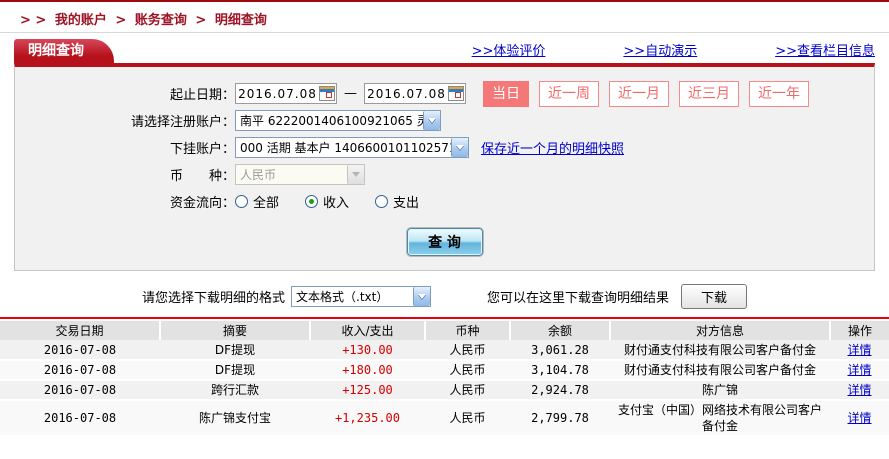 The image size is (889, 459). Describe the element at coordinates (714, 296) in the screenshot. I see `download-button: 下载` at that location.